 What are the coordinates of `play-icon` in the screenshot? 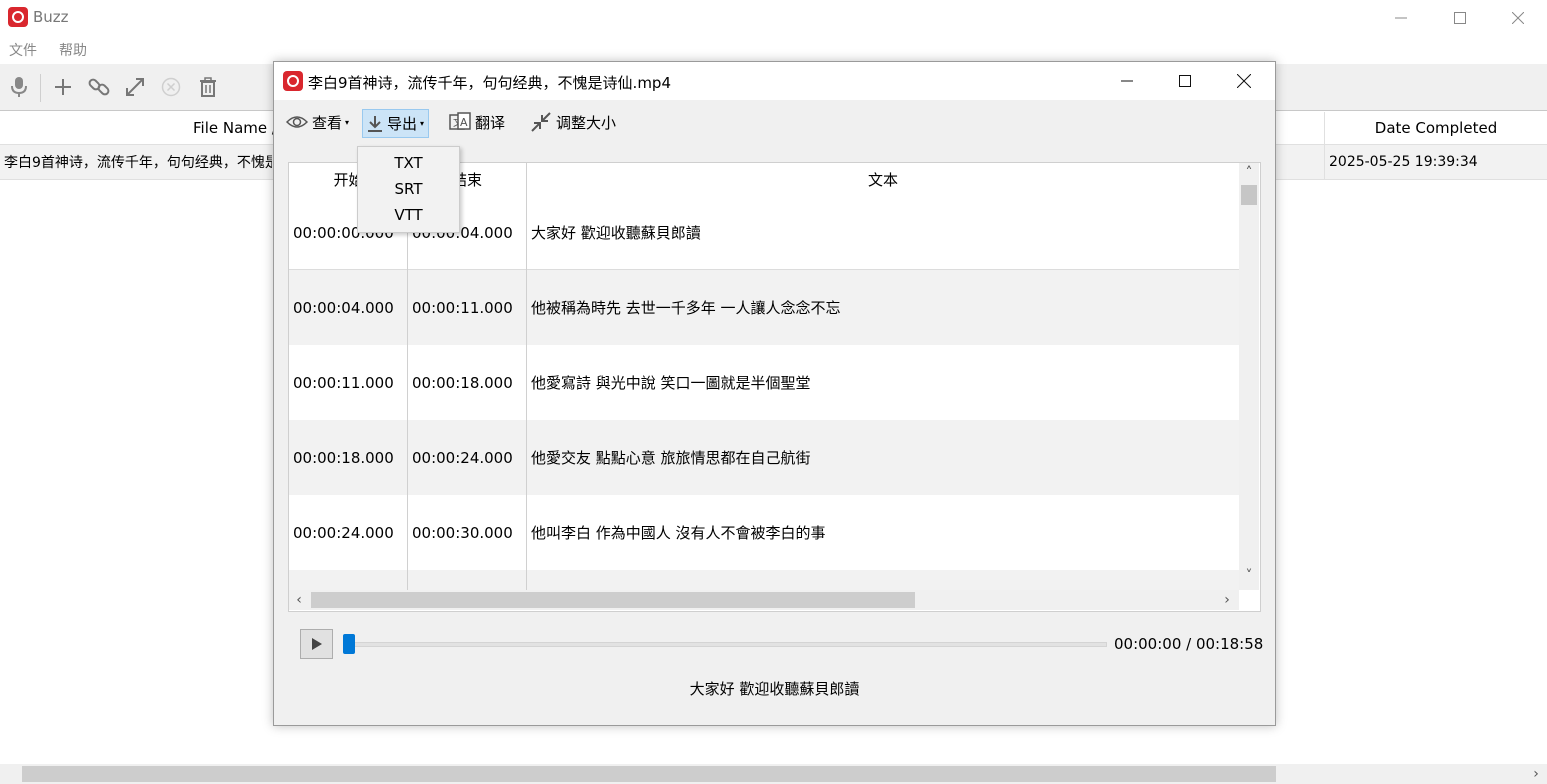 It's located at (316, 644).